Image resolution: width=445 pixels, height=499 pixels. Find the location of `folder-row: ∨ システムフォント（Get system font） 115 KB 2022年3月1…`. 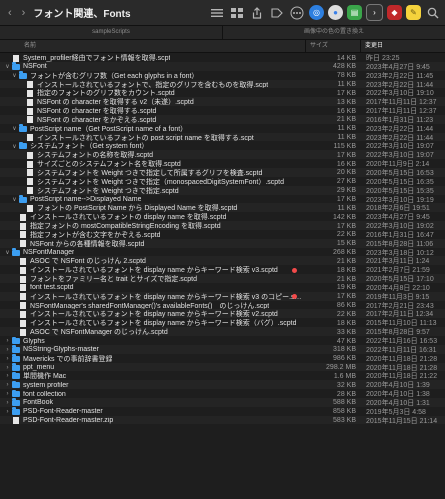

folder-row: ∨ システムフォント（Get system font） 115 KB 2022年3月1… is located at coordinates (222, 145).